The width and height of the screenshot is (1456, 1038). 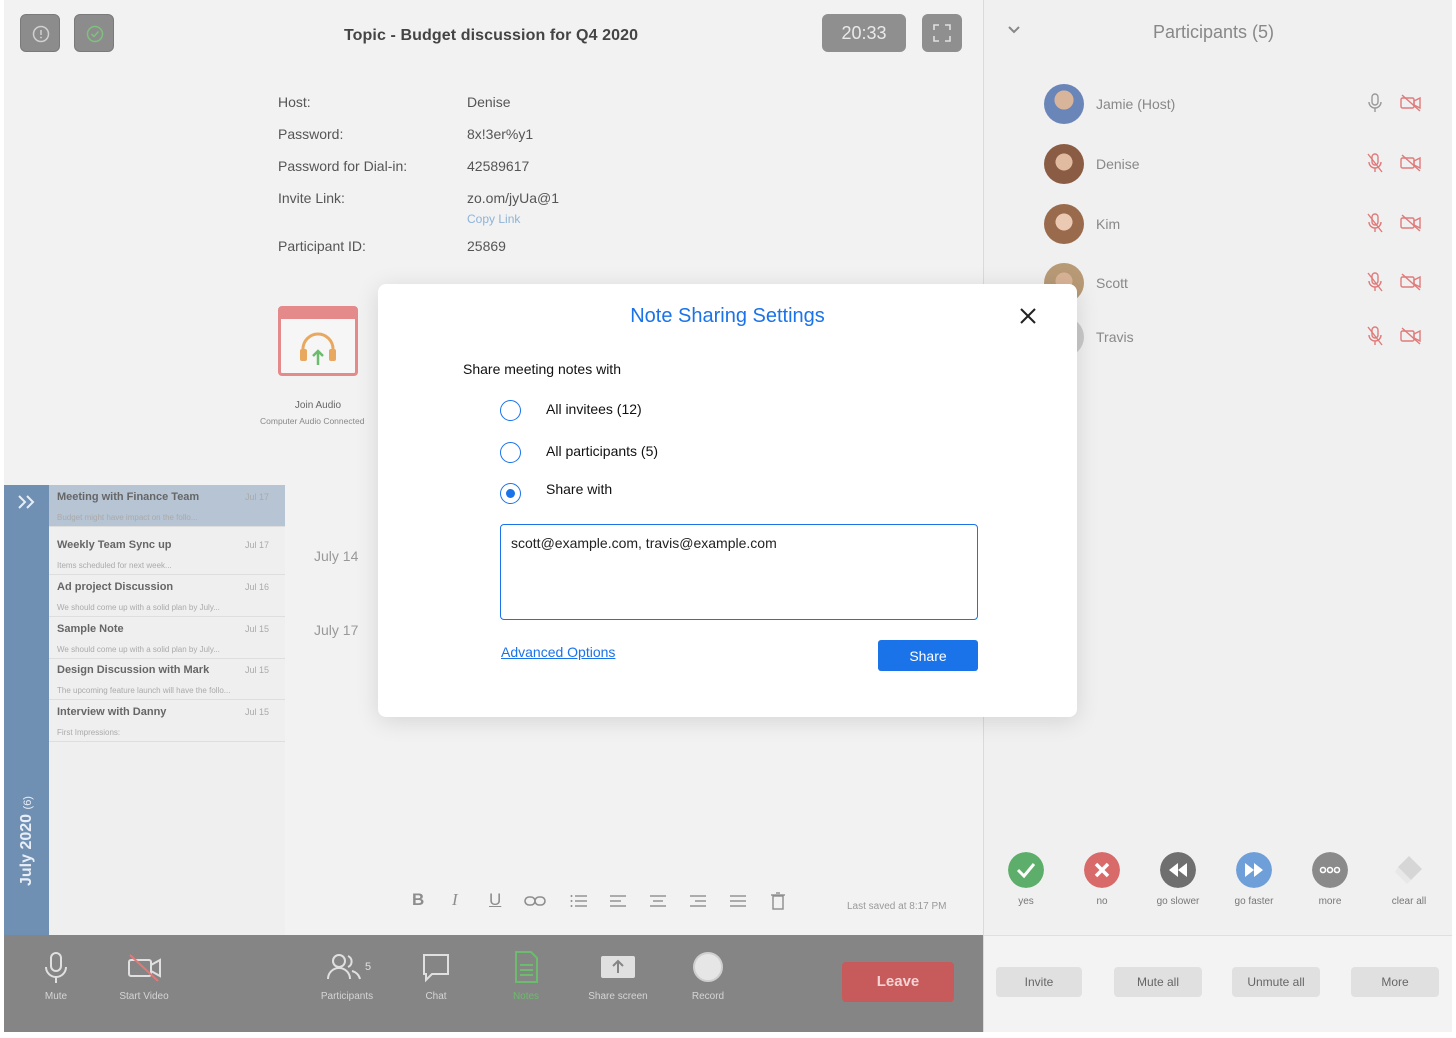 What do you see at coordinates (510, 493) in the screenshot?
I see `radio-share-with` at bounding box center [510, 493].